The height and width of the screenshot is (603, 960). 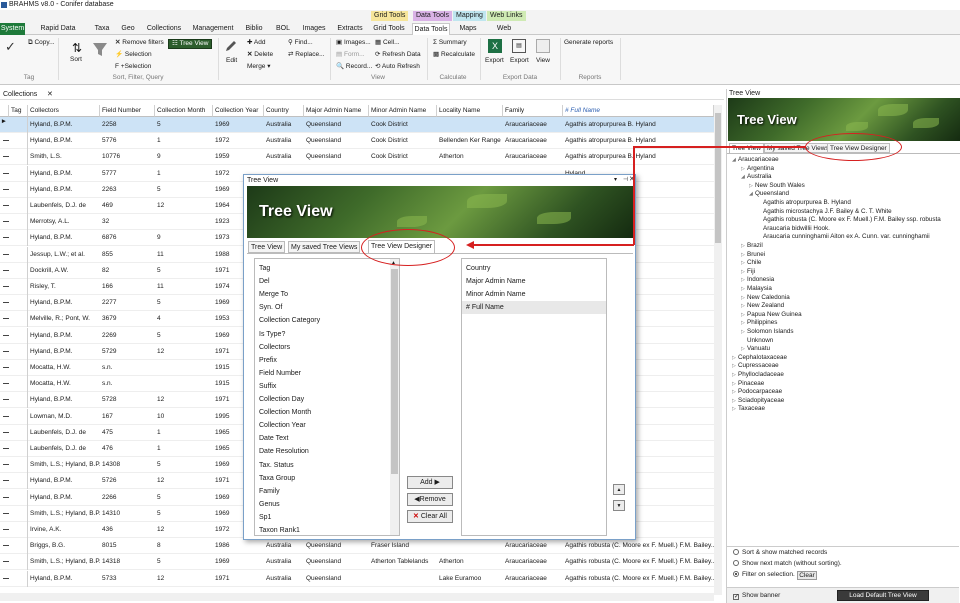 I want to click on cell-collectors: Risley, T., so click(x=64, y=287).